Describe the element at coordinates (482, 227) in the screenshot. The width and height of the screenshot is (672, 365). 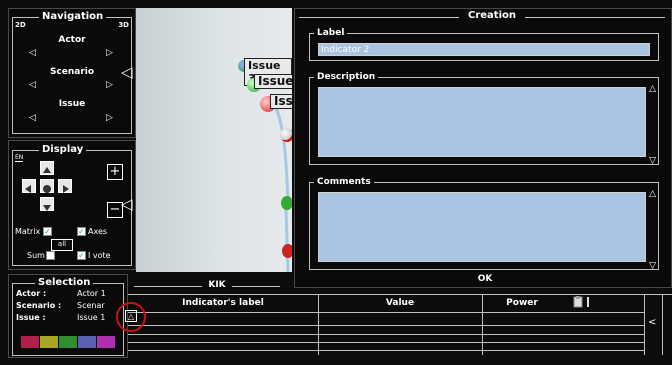
I see `comments-textarea` at that location.